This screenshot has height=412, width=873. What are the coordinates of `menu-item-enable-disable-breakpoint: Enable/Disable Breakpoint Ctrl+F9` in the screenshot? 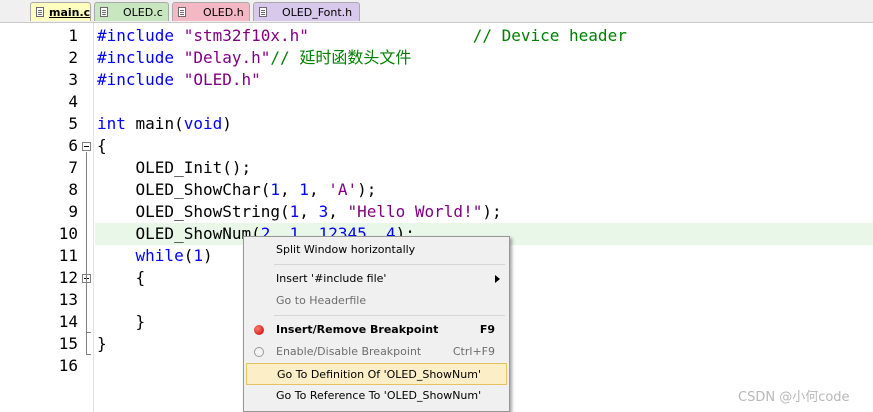 It's located at (376, 352).